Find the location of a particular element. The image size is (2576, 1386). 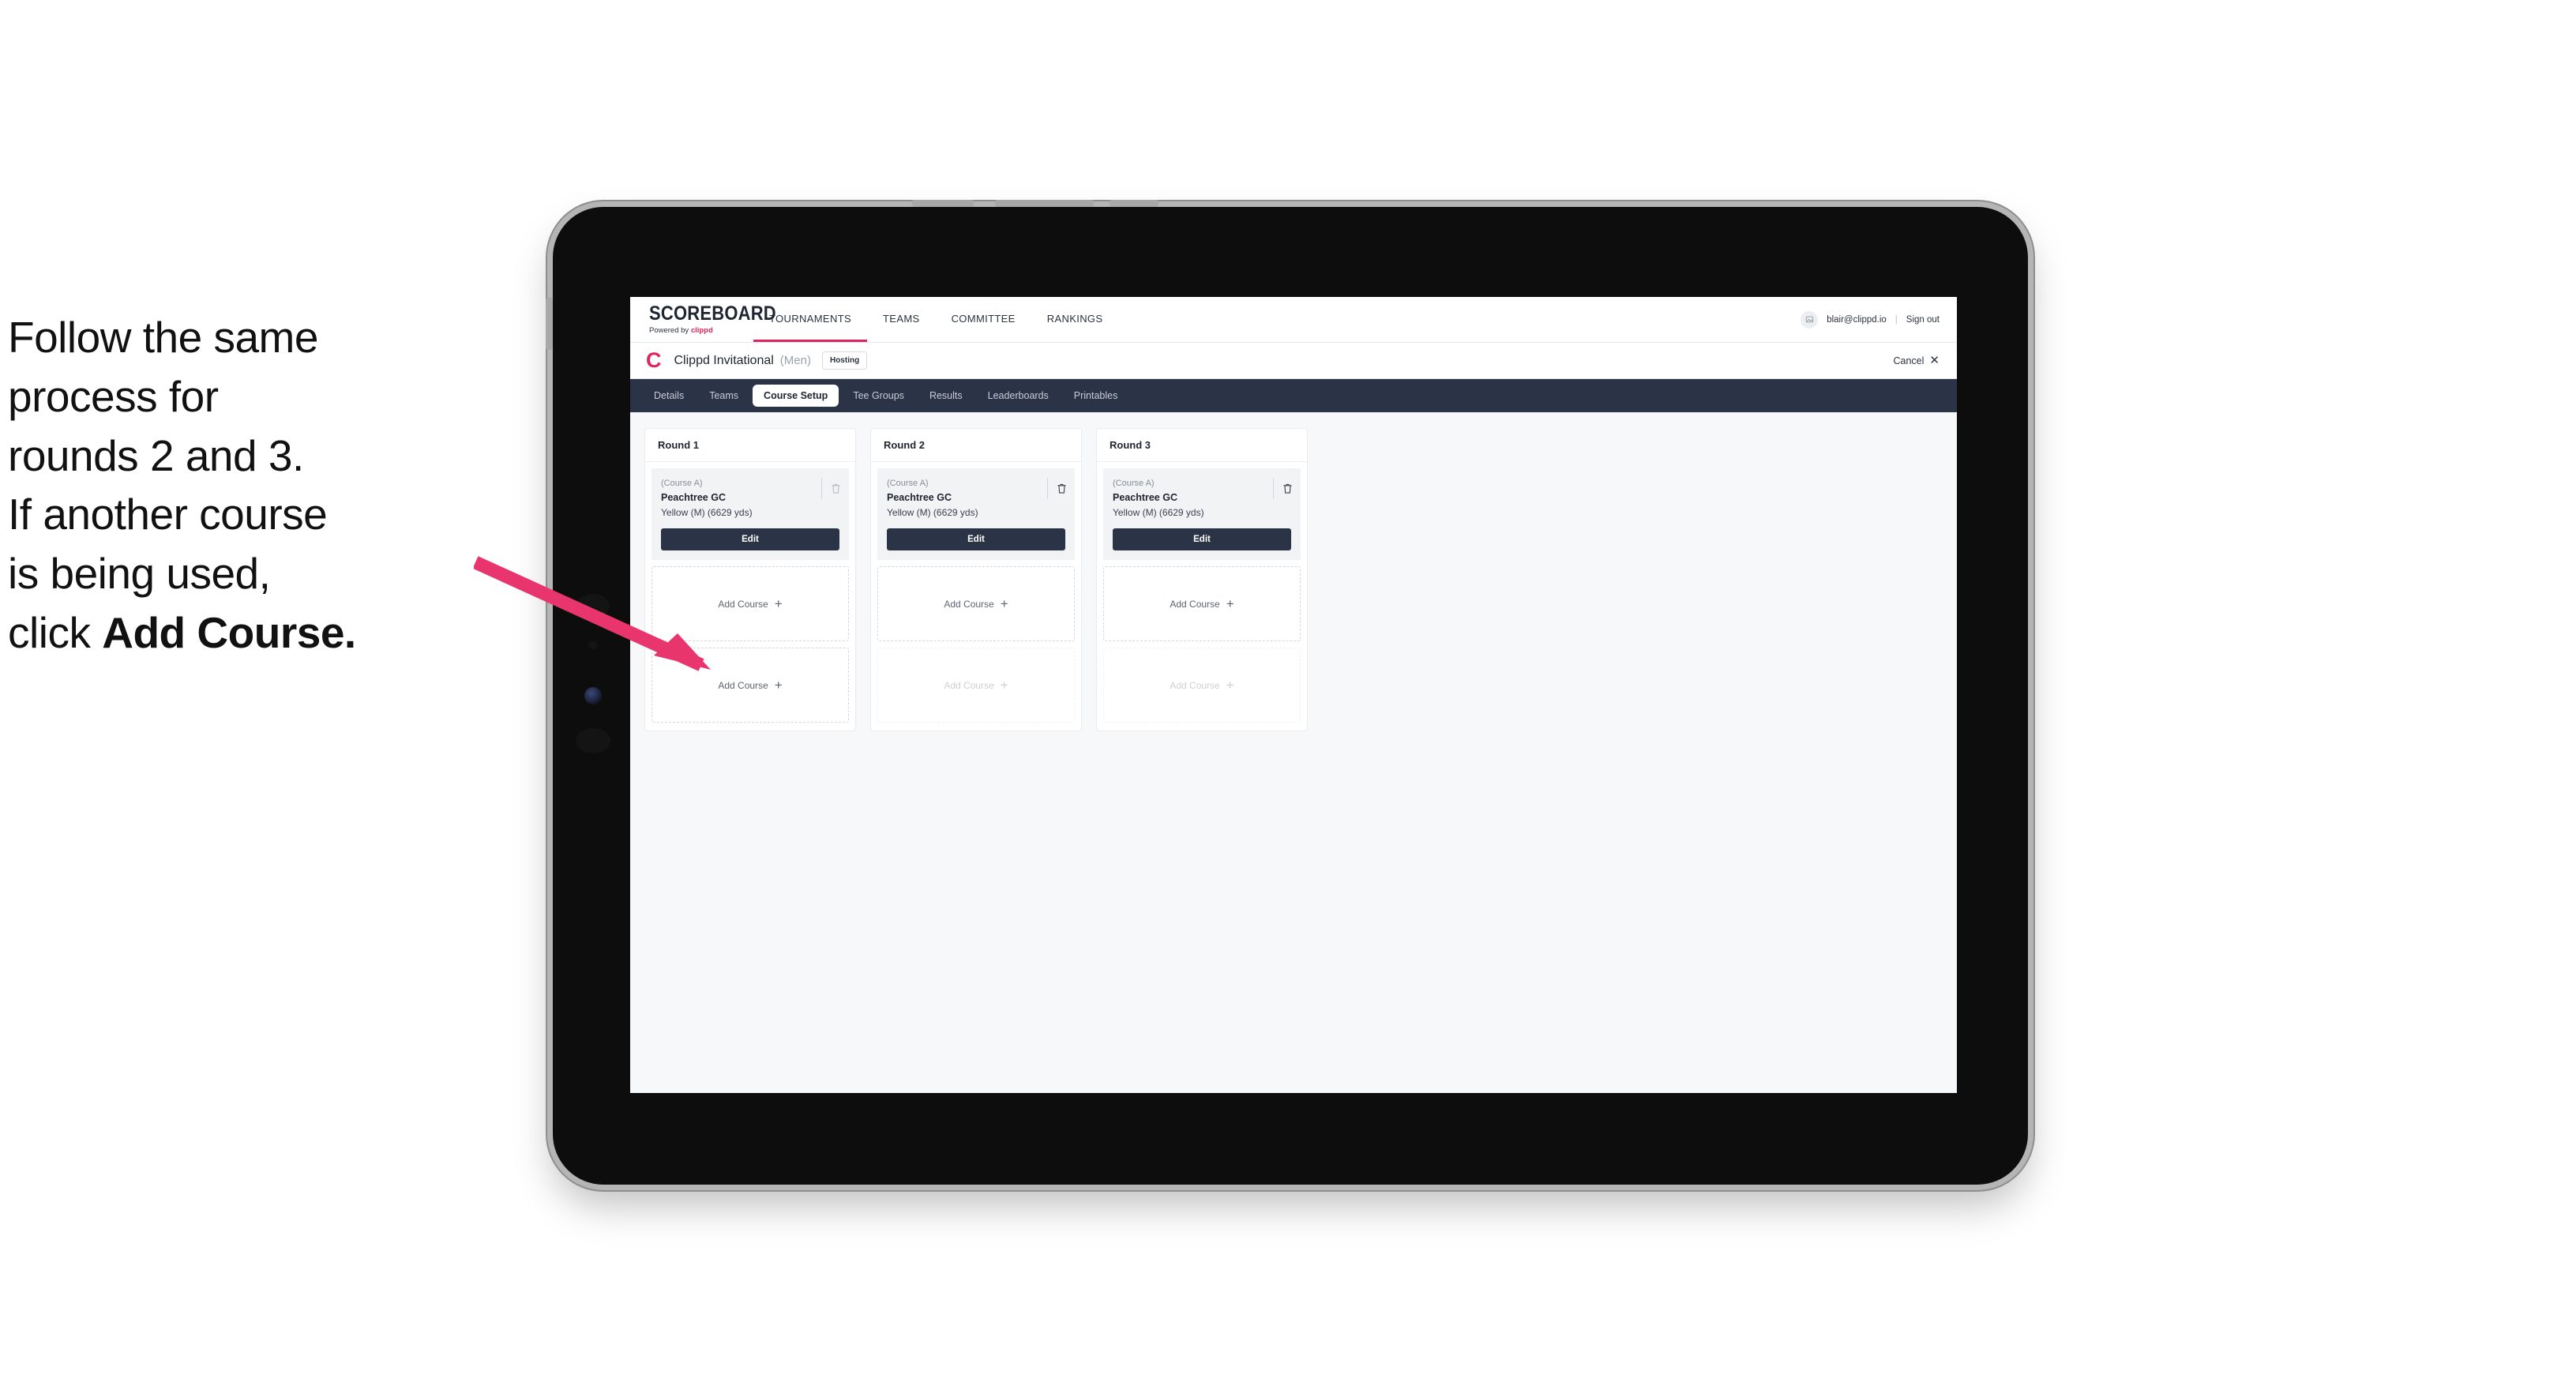

round-1-title: Round 1 is located at coordinates (750, 445).